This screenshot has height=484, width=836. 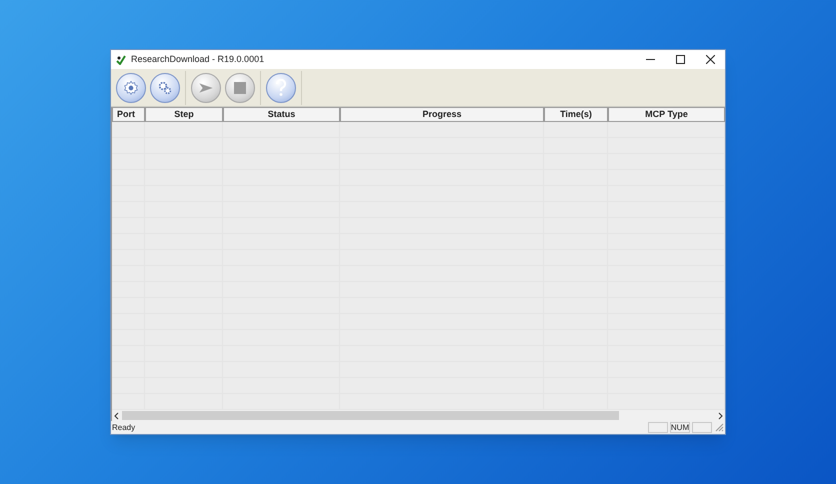 I want to click on horizontal-scrollbar, so click(x=418, y=415).